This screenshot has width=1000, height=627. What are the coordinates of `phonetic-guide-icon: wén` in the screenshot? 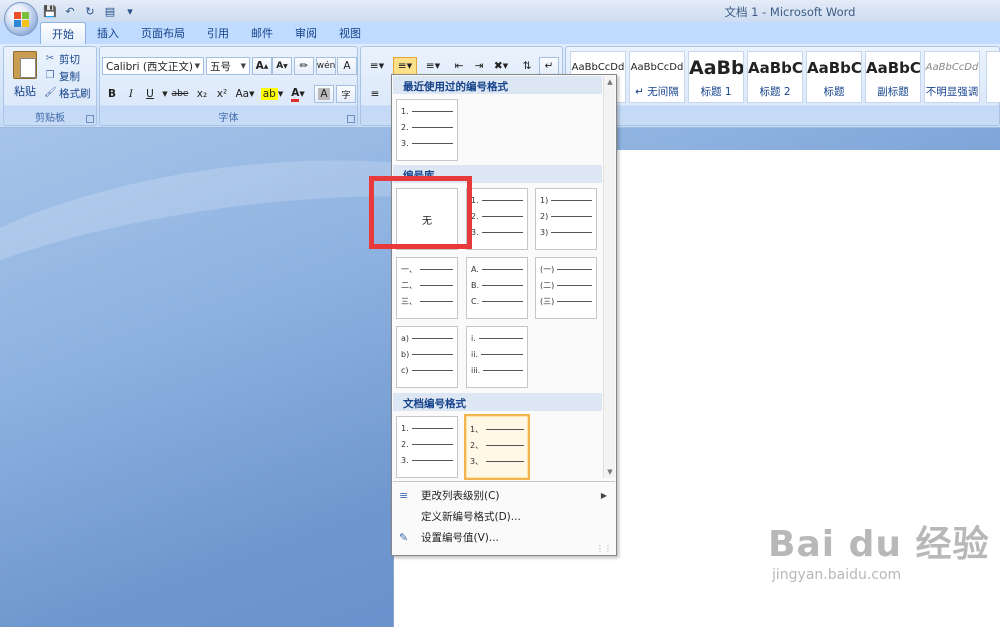 It's located at (326, 66).